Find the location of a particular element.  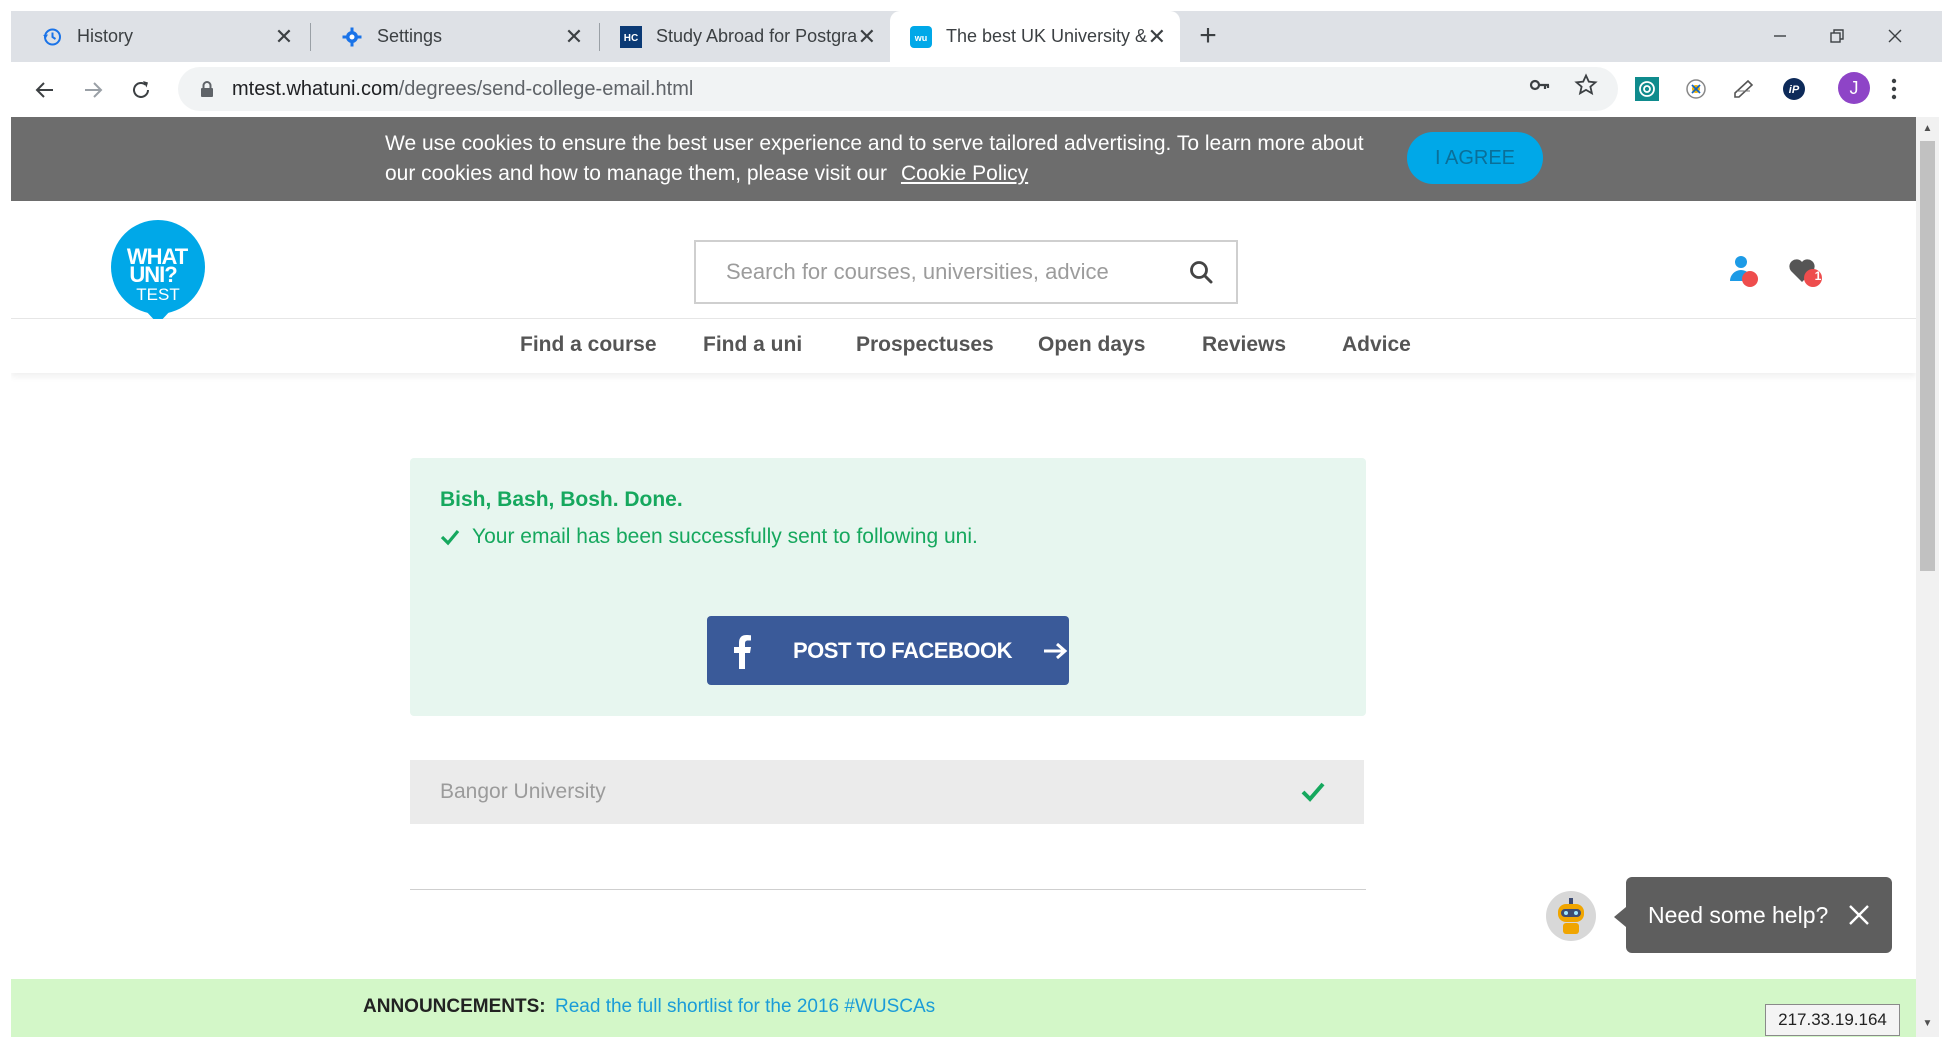

whatuni-logo: WHAT UNI? TEST is located at coordinates (158, 272).